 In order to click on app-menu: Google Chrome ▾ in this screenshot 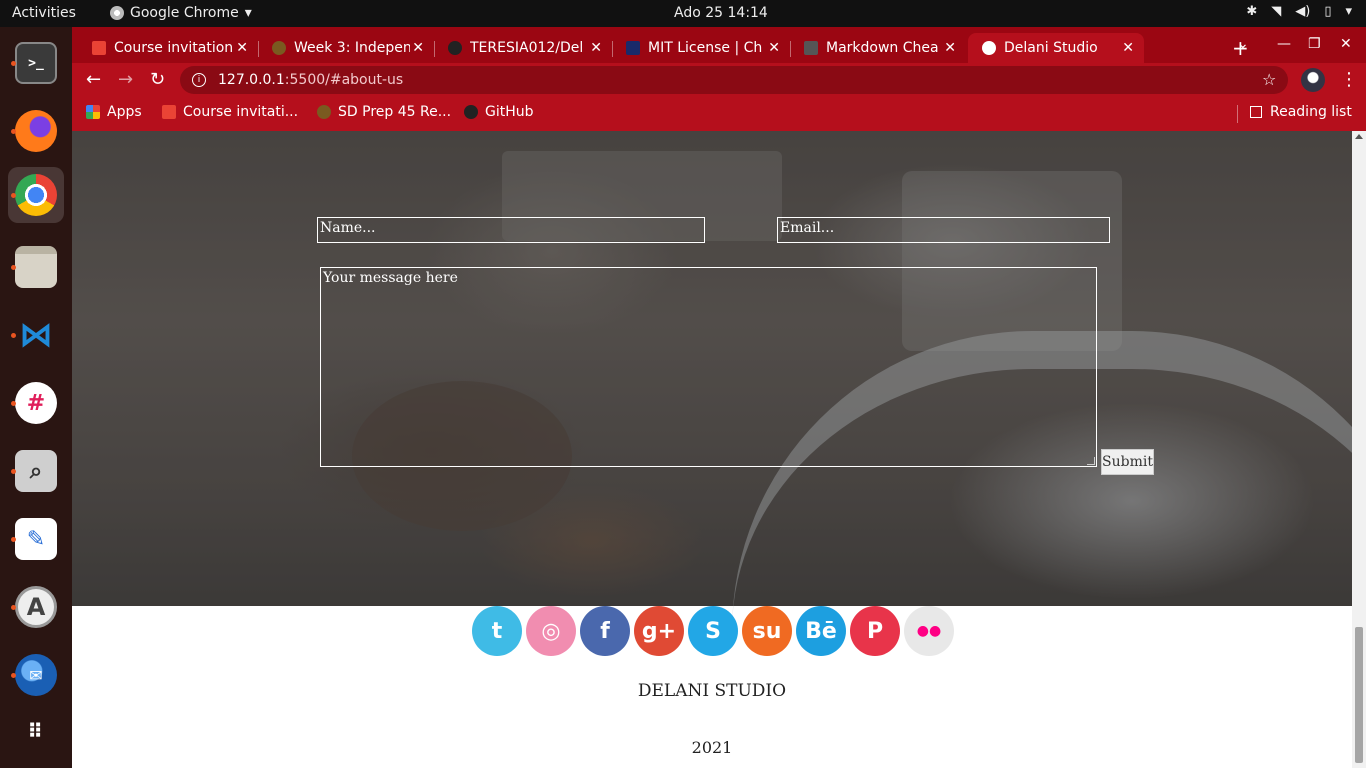, I will do `click(181, 13)`.